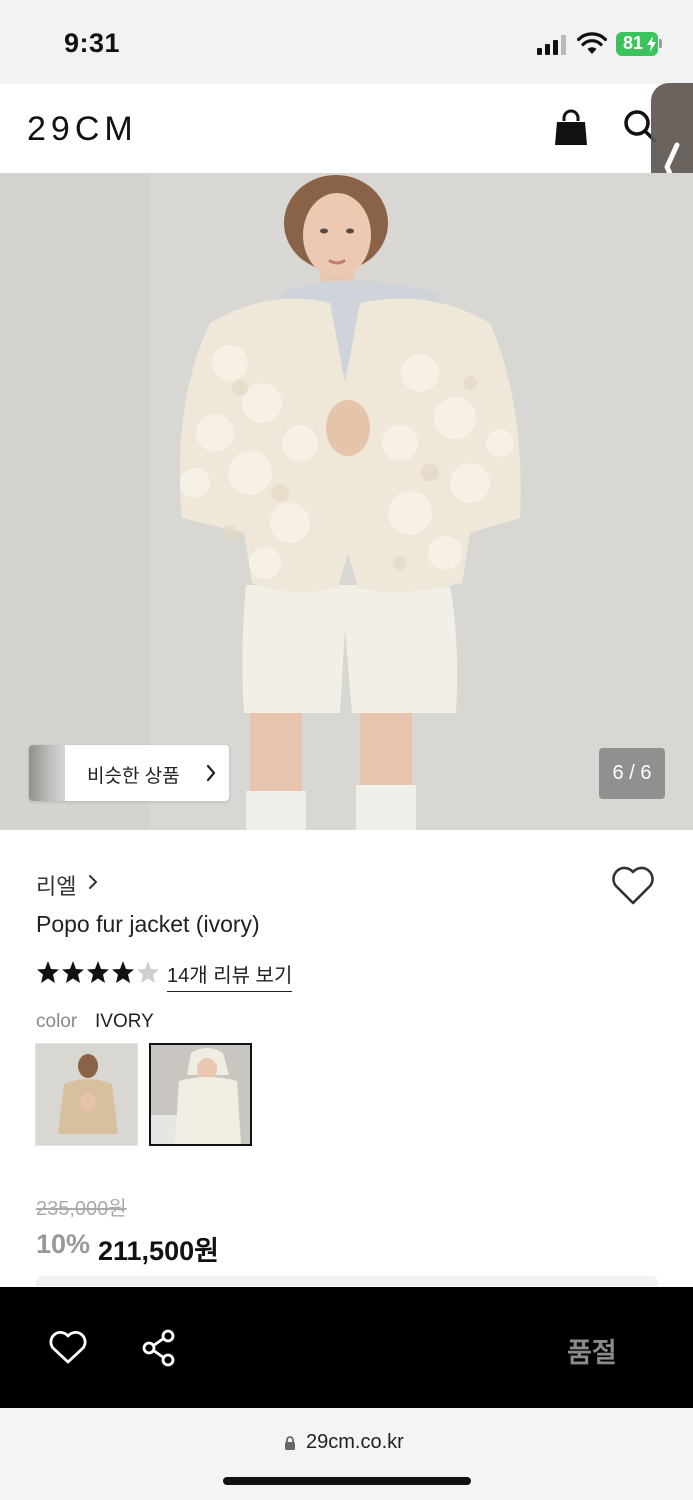  What do you see at coordinates (346, 128) in the screenshot?
I see `site-header: 29CM` at bounding box center [346, 128].